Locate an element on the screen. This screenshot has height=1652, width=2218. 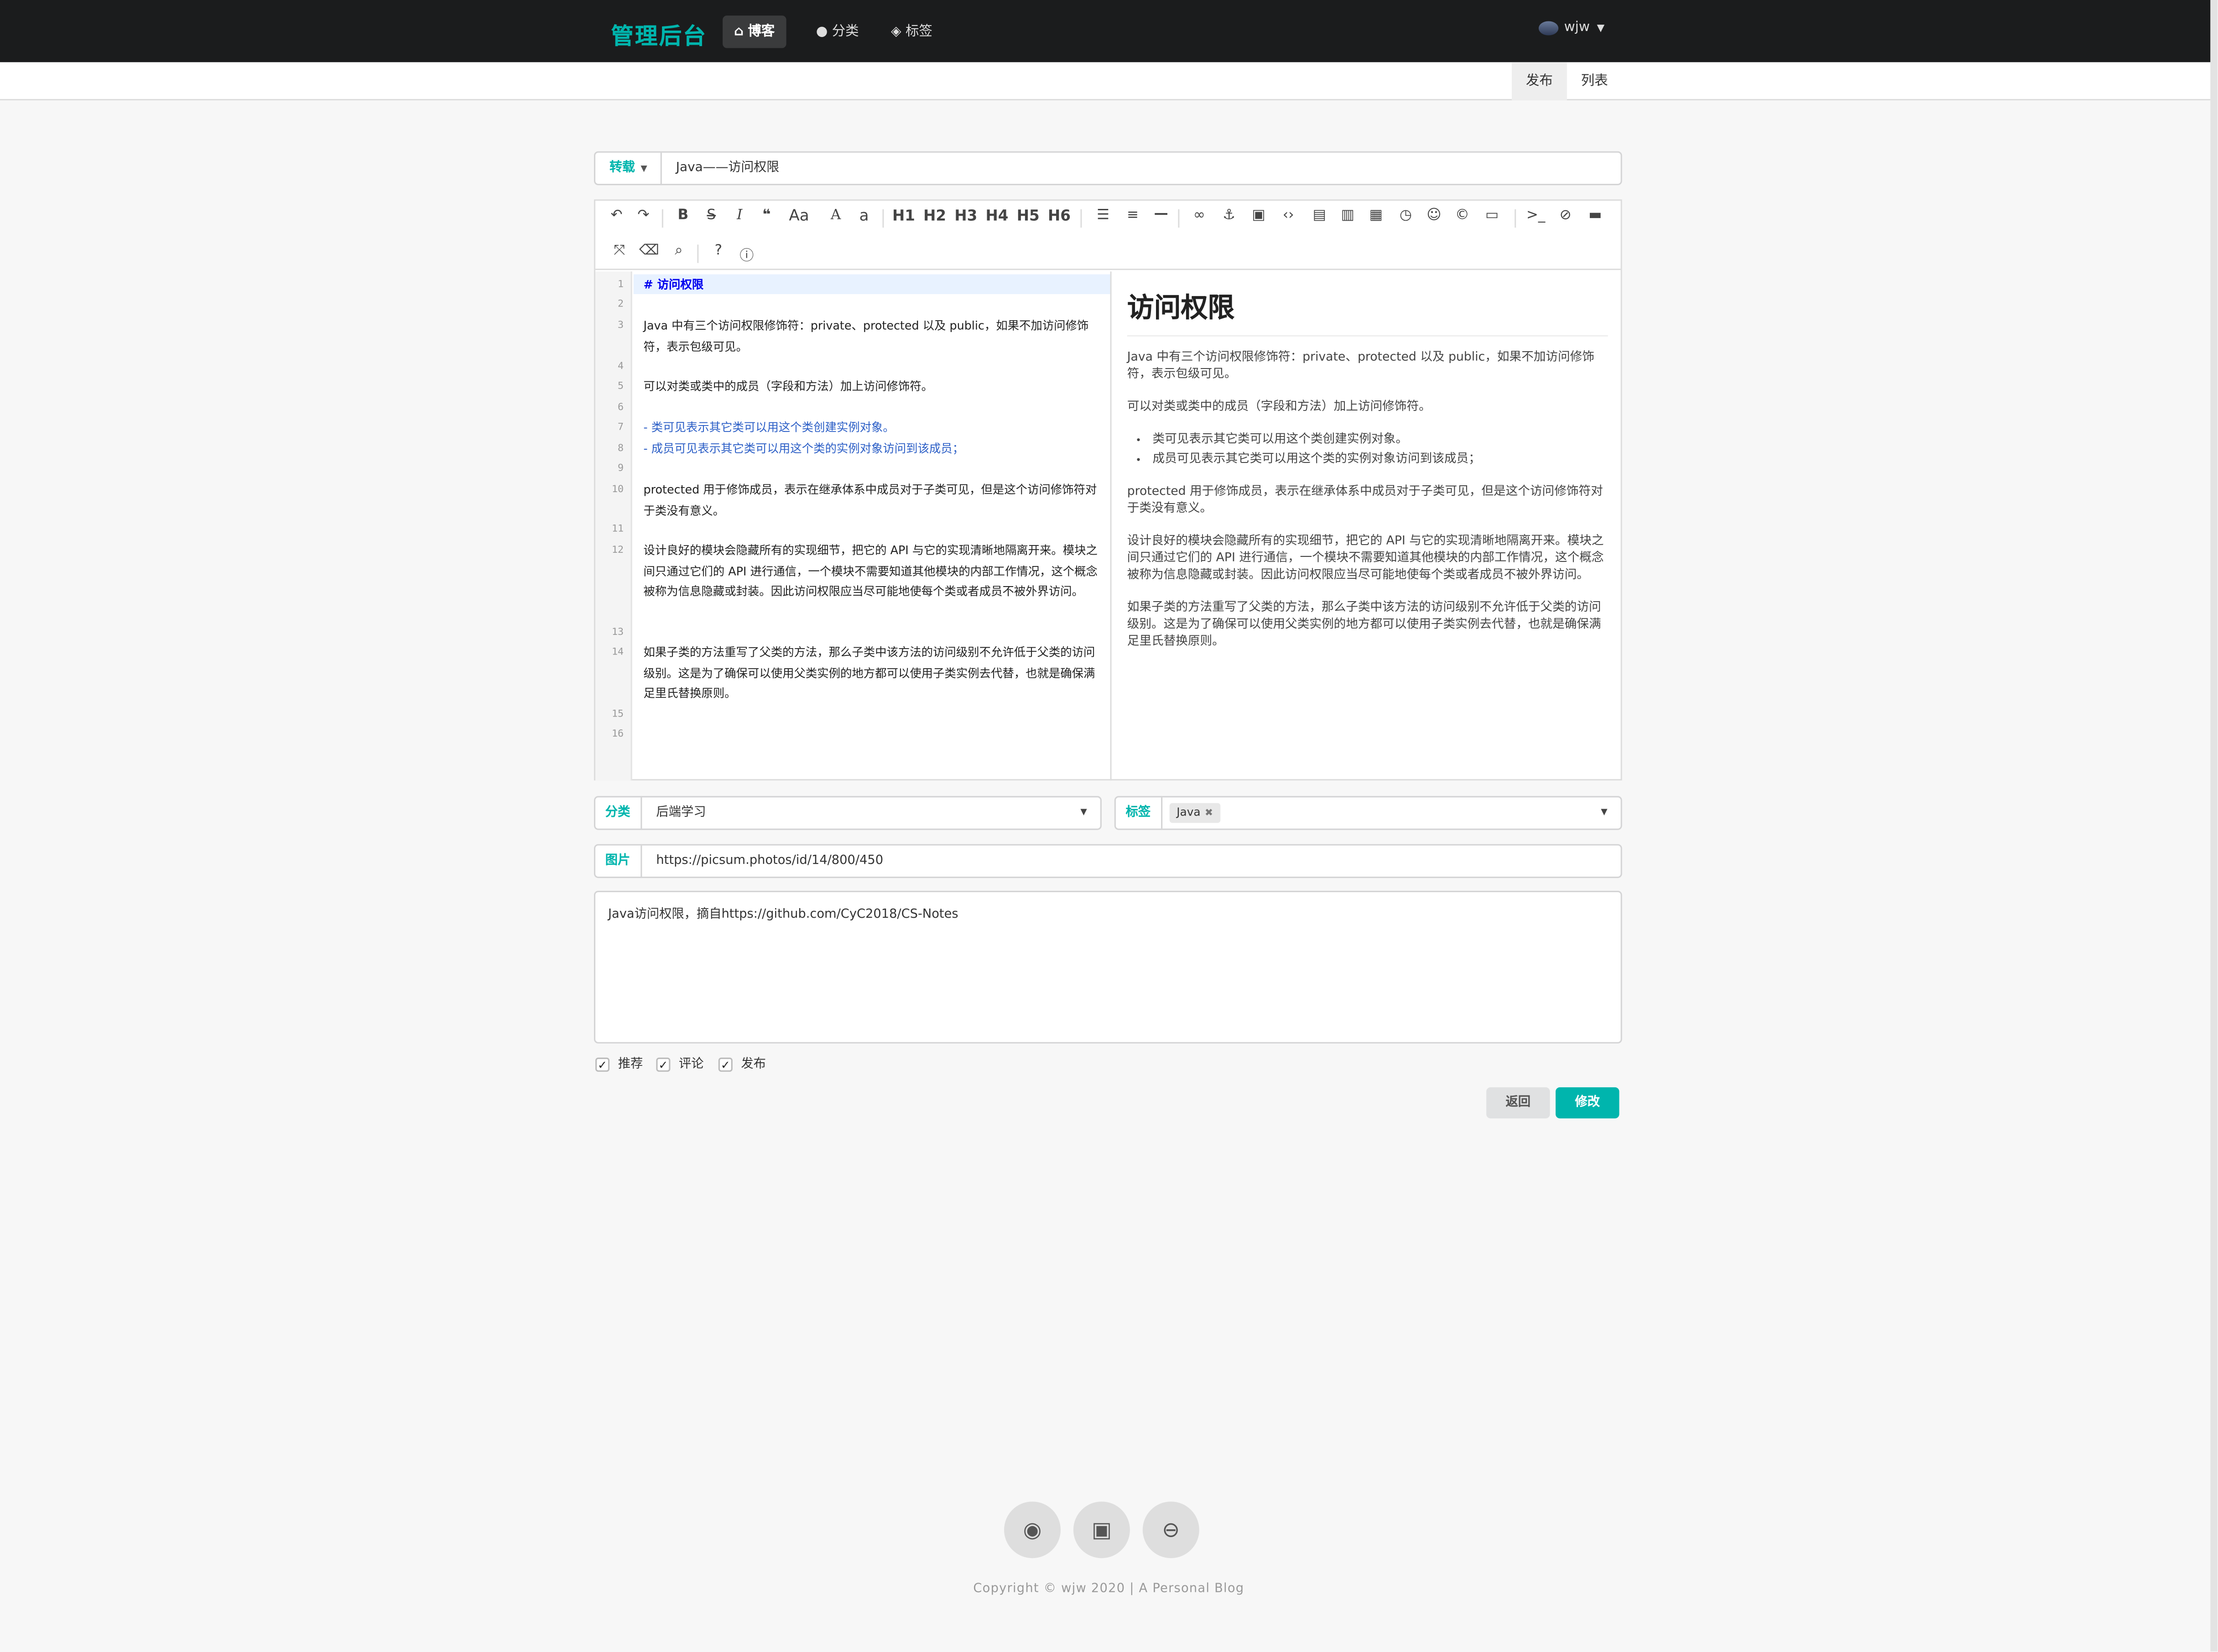
tags-select: 标签 Java ✖ ▼ is located at coordinates (1368, 813).